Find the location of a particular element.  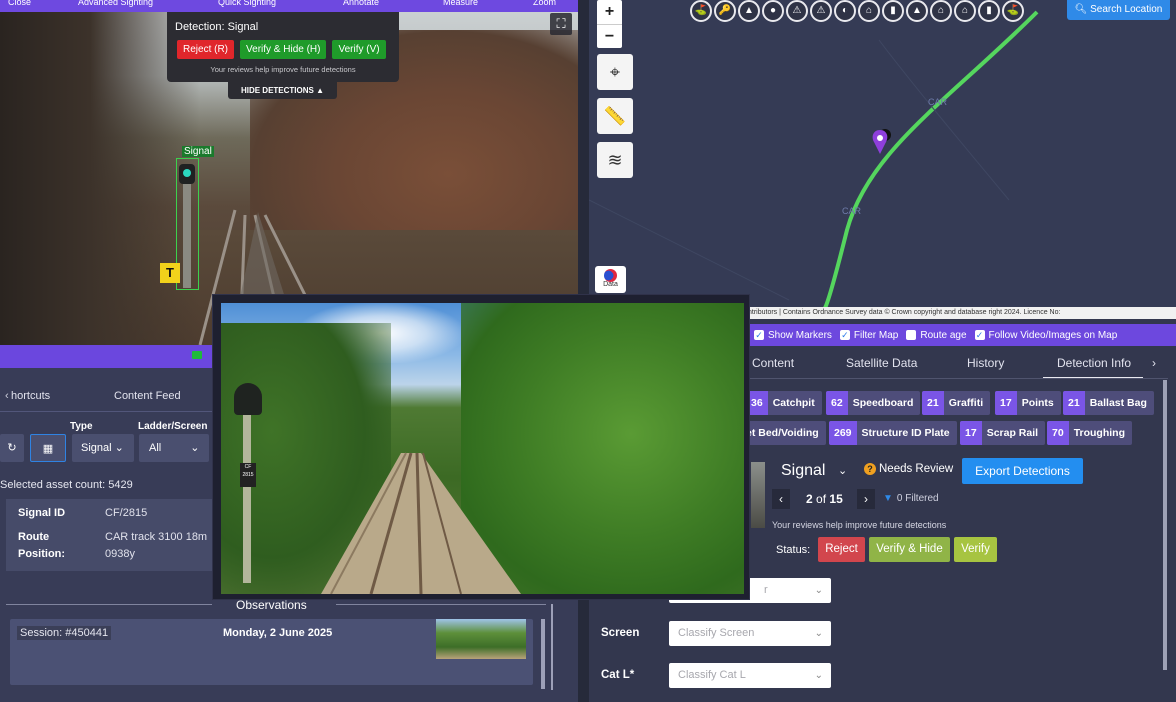

session-thumbnail is located at coordinates (481, 639).